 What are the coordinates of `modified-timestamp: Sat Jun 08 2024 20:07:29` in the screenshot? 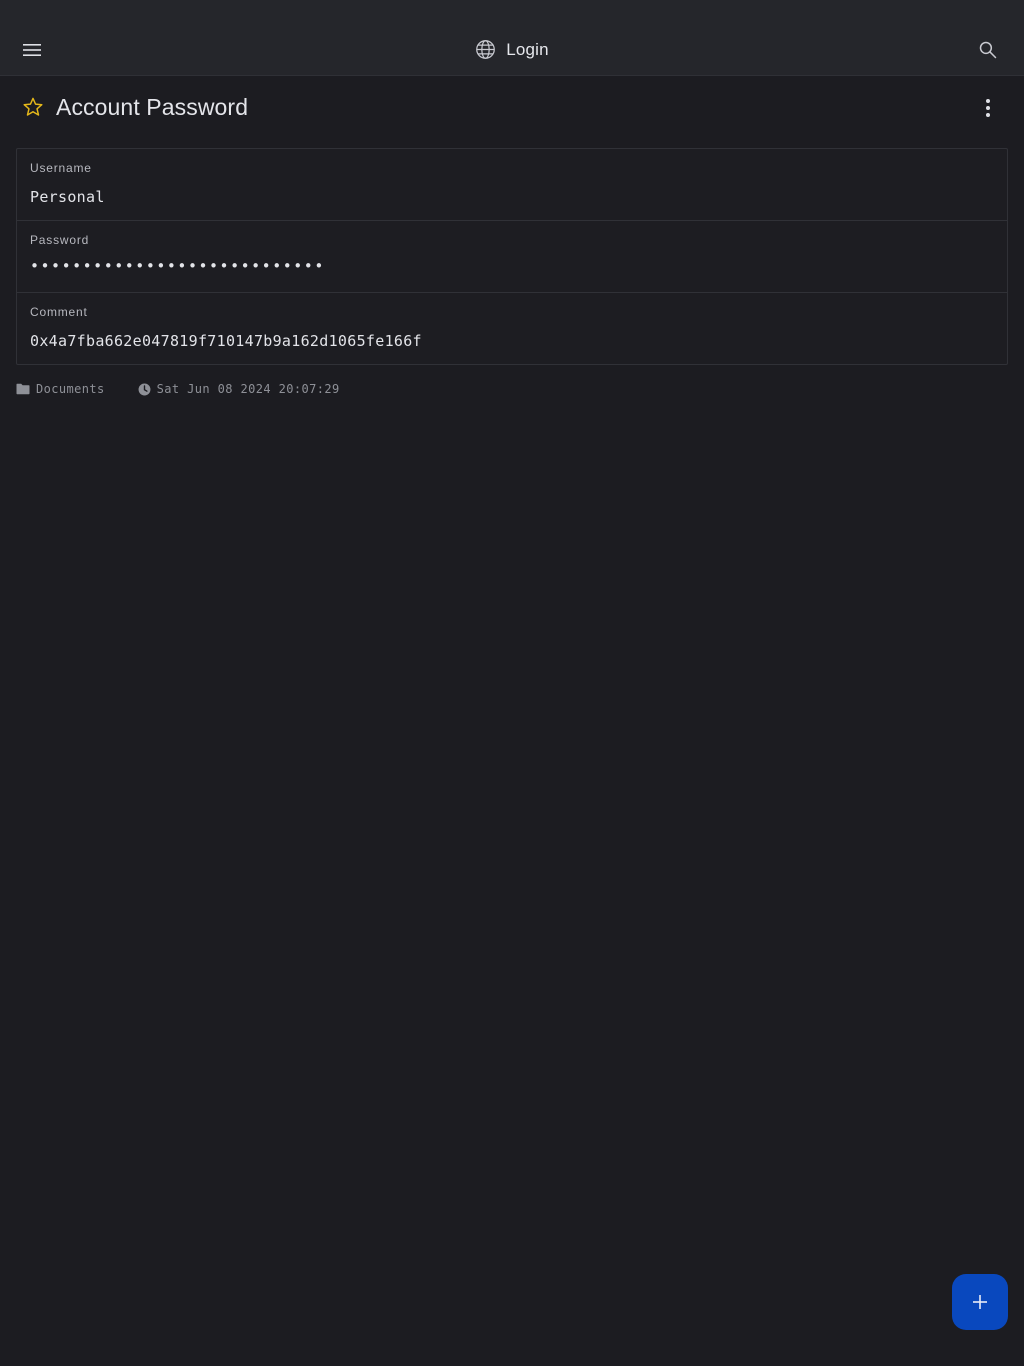 It's located at (248, 389).